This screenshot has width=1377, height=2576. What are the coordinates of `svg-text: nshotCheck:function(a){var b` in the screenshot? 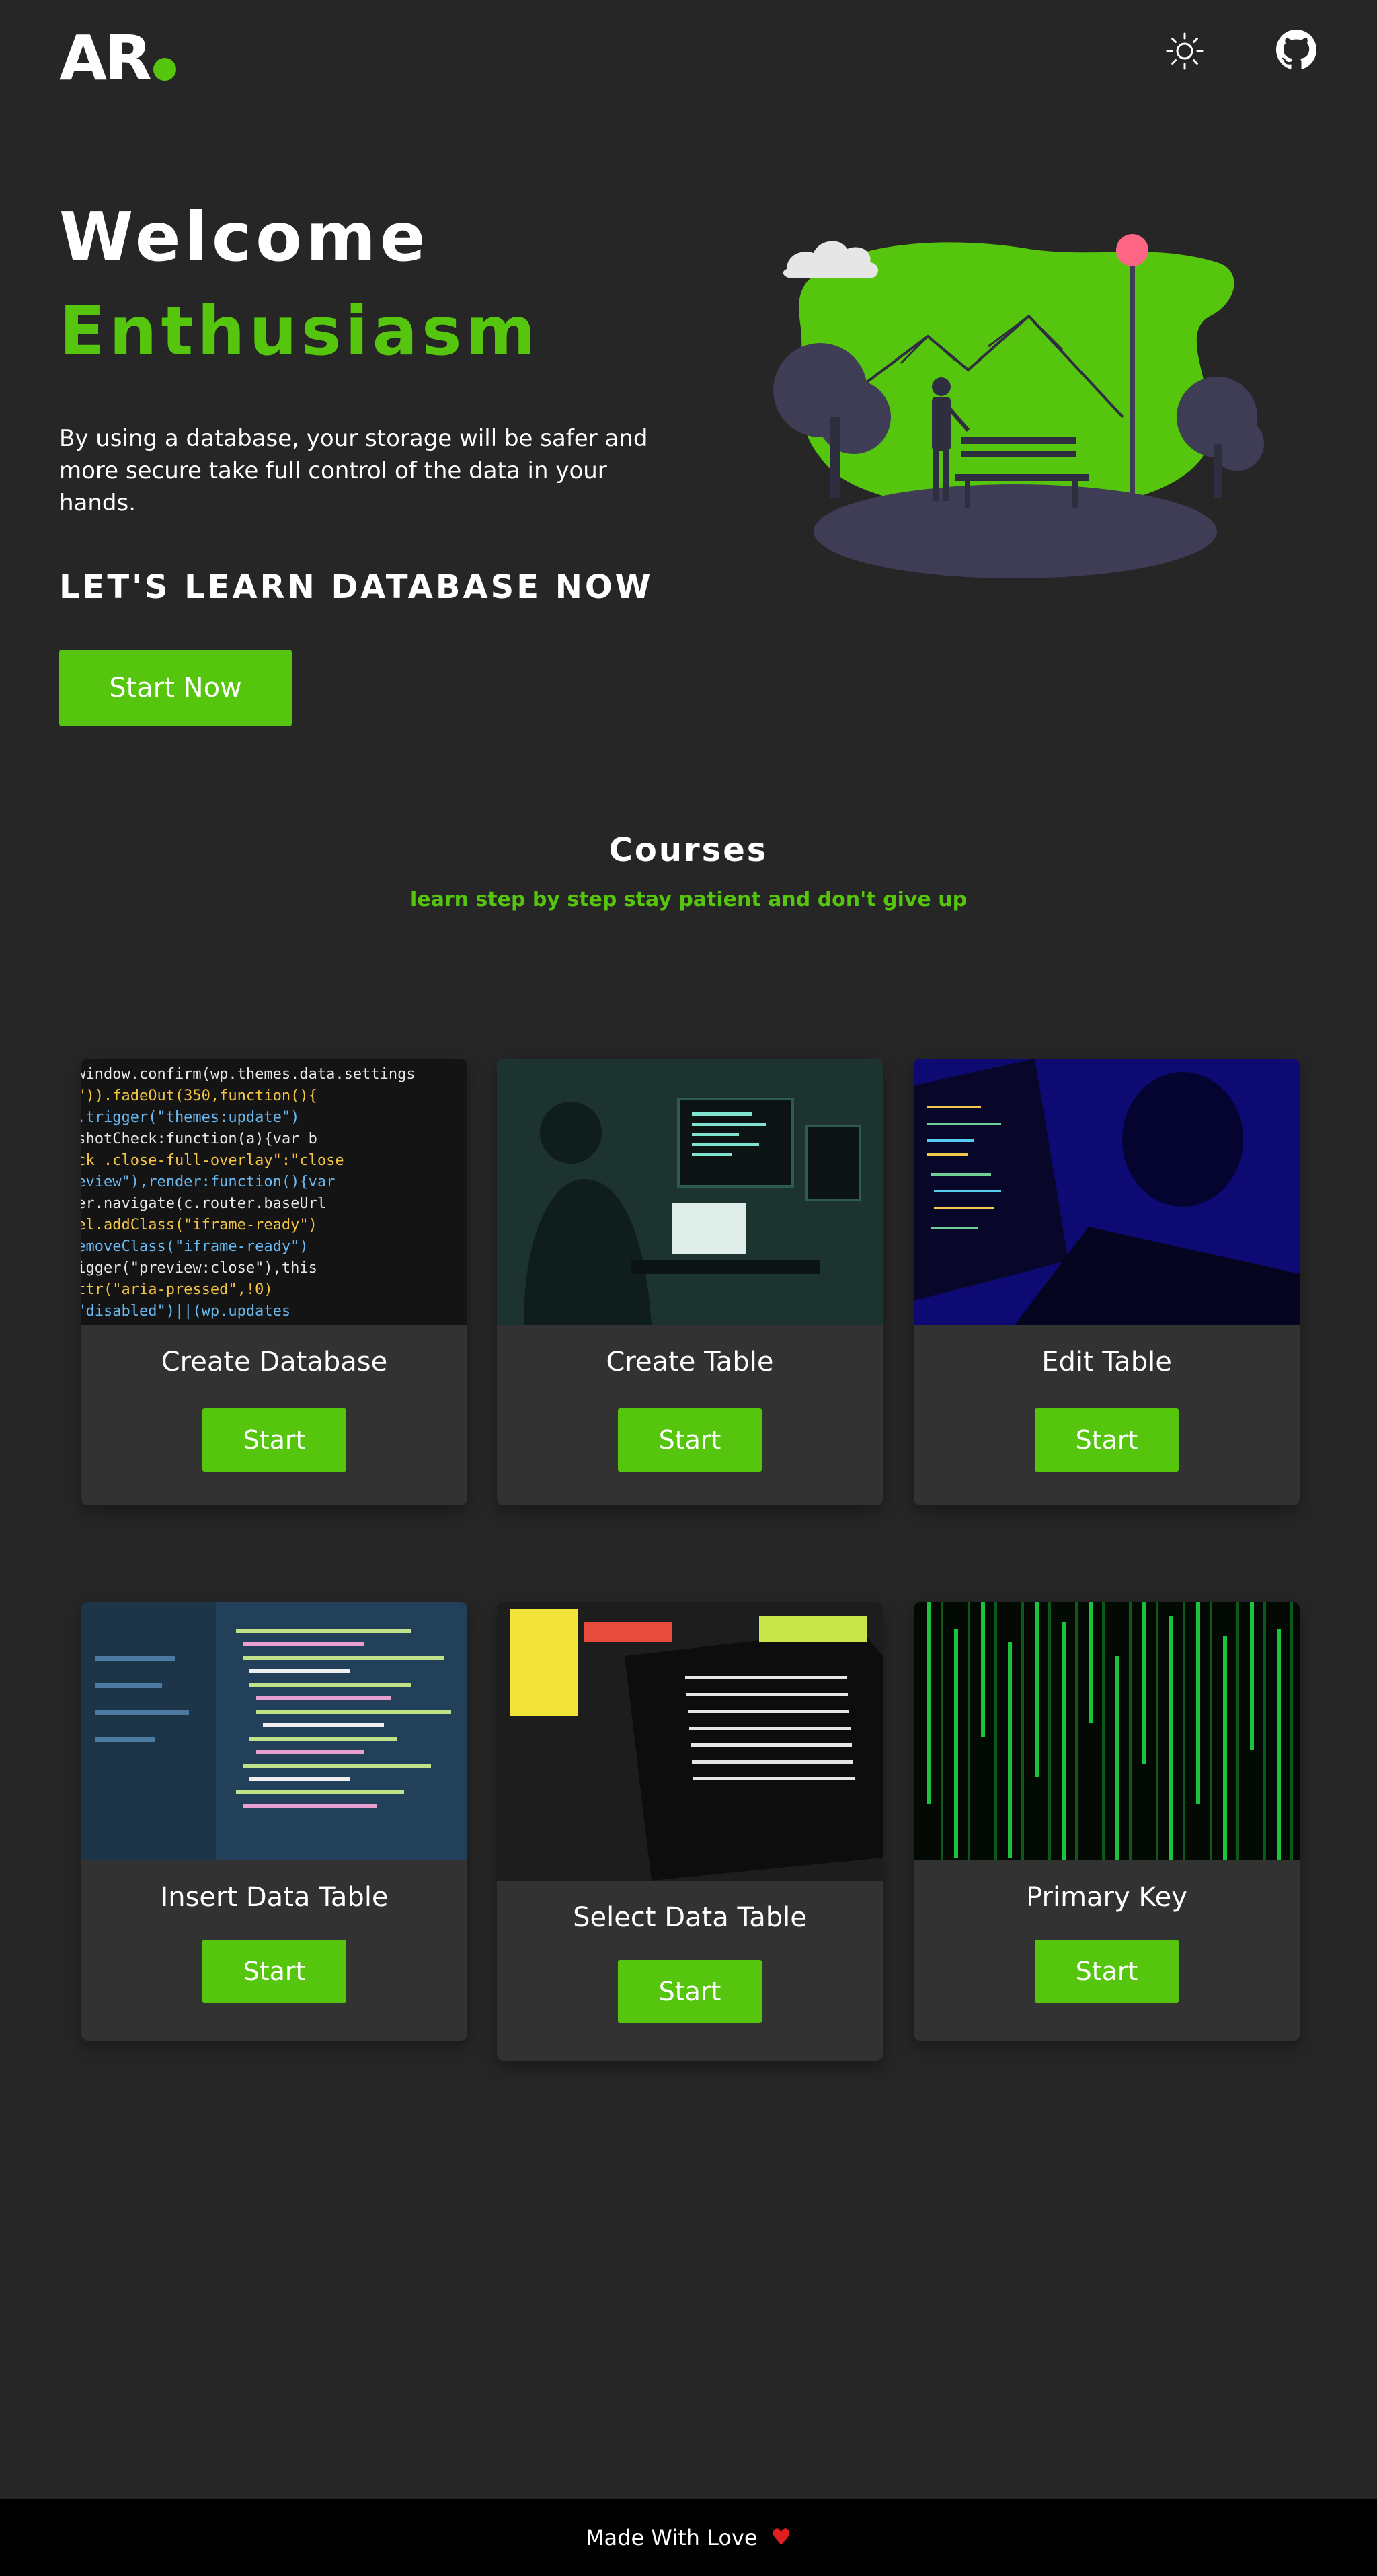 It's located at (199, 1139).